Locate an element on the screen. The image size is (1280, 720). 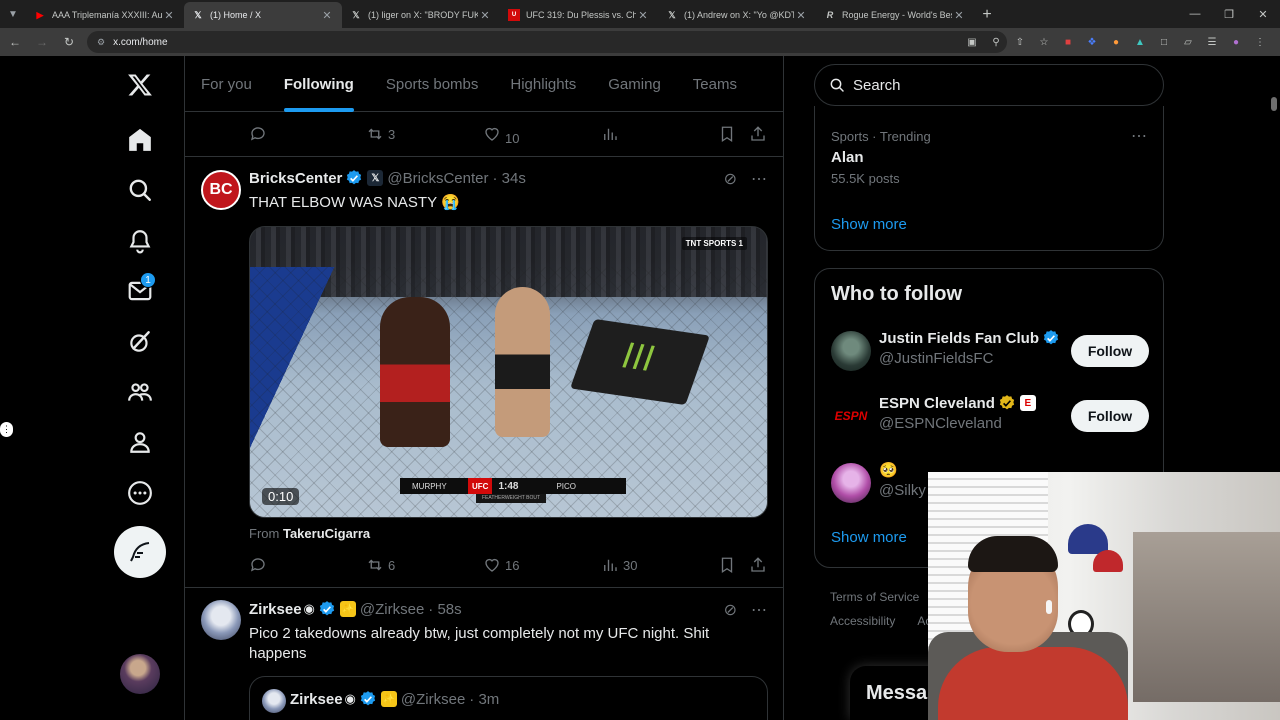
extension-teal-icon: ▲ is located at coordinates (1140, 42).